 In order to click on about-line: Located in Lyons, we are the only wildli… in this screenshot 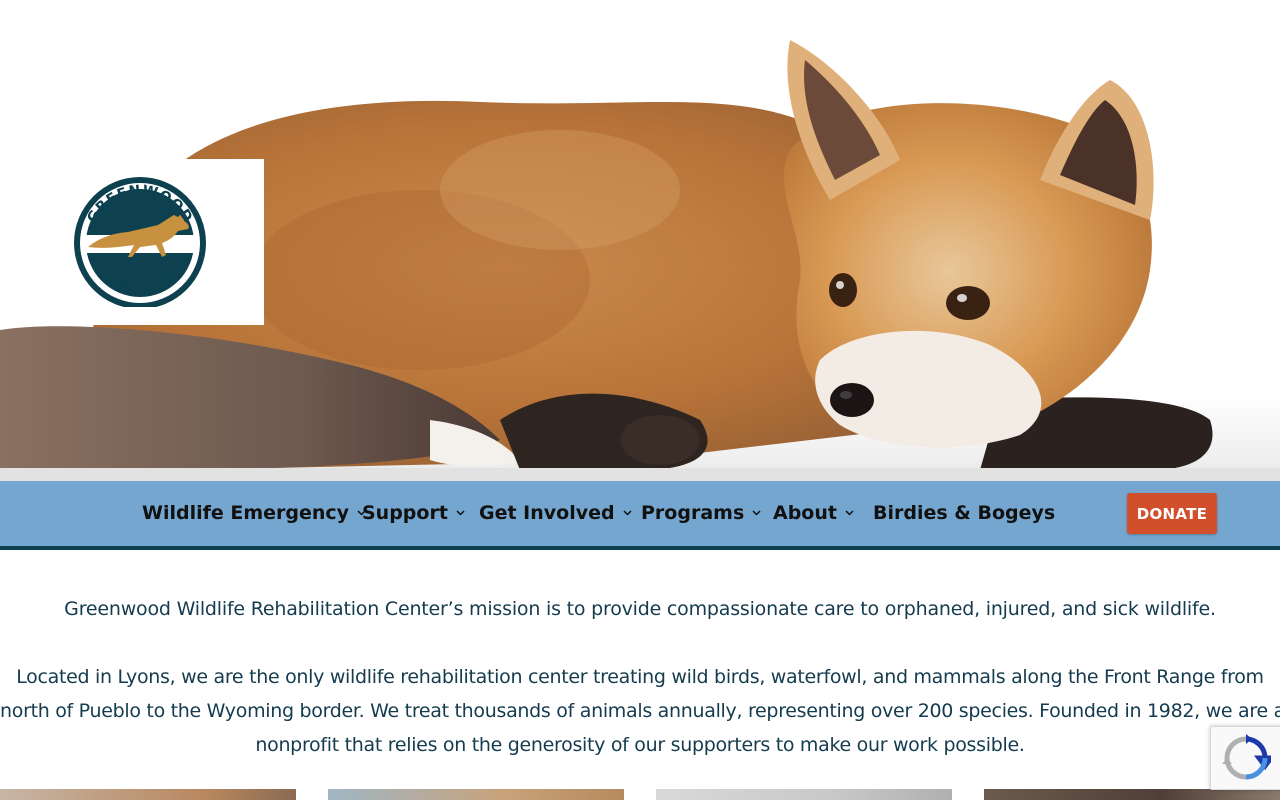, I will do `click(640, 677)`.